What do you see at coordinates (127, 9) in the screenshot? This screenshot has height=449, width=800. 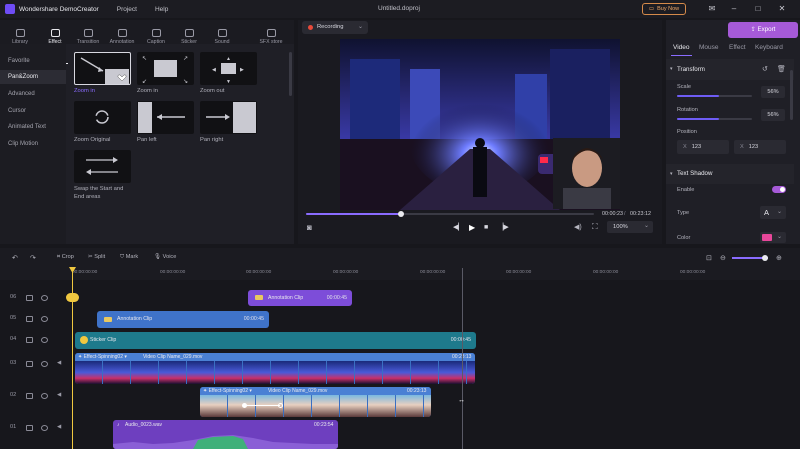 I see `menu-project: Project` at bounding box center [127, 9].